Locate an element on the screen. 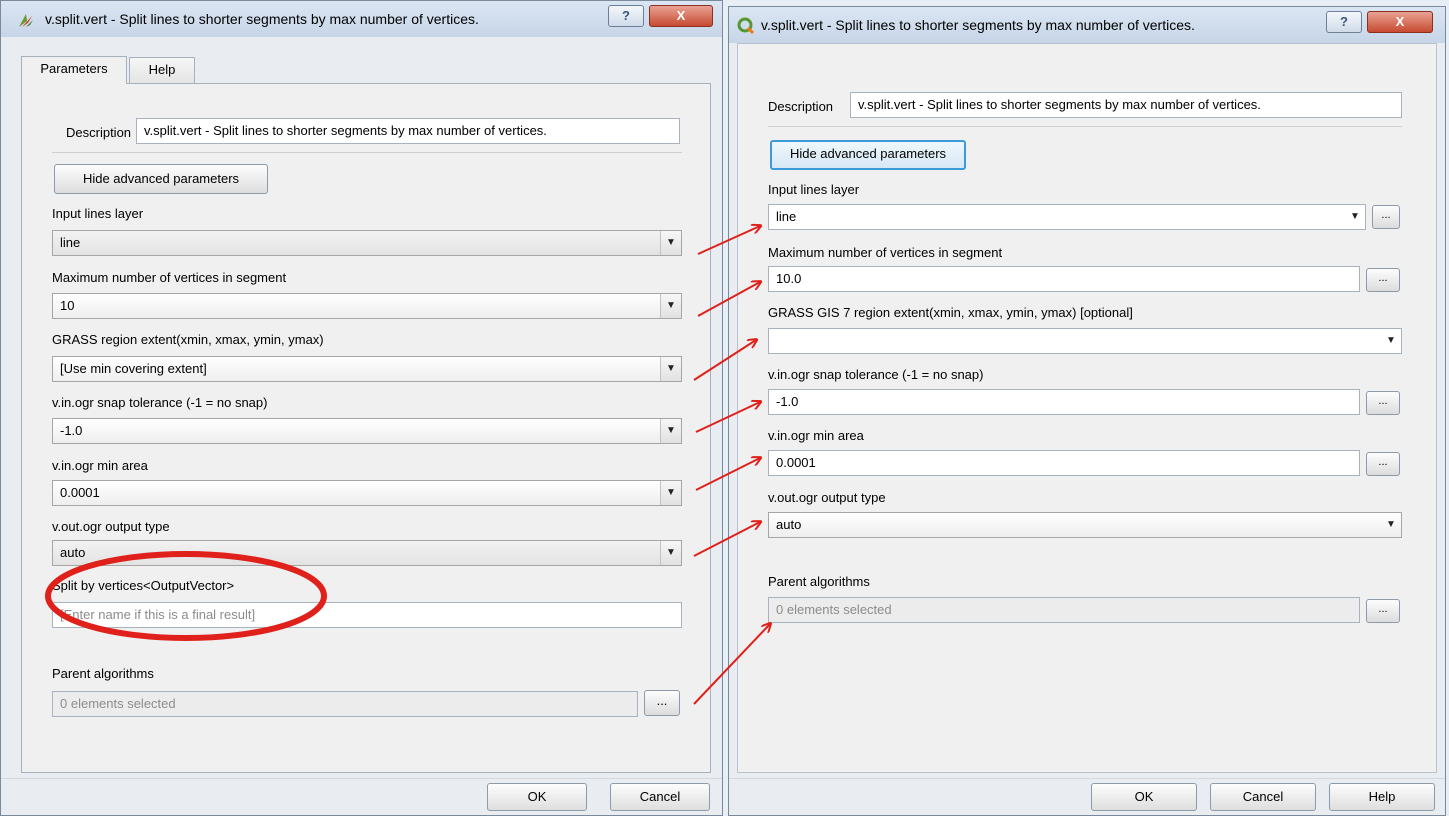 The height and width of the screenshot is (816, 1449). snap-tolerance-field: -1.0 is located at coordinates (1064, 402).